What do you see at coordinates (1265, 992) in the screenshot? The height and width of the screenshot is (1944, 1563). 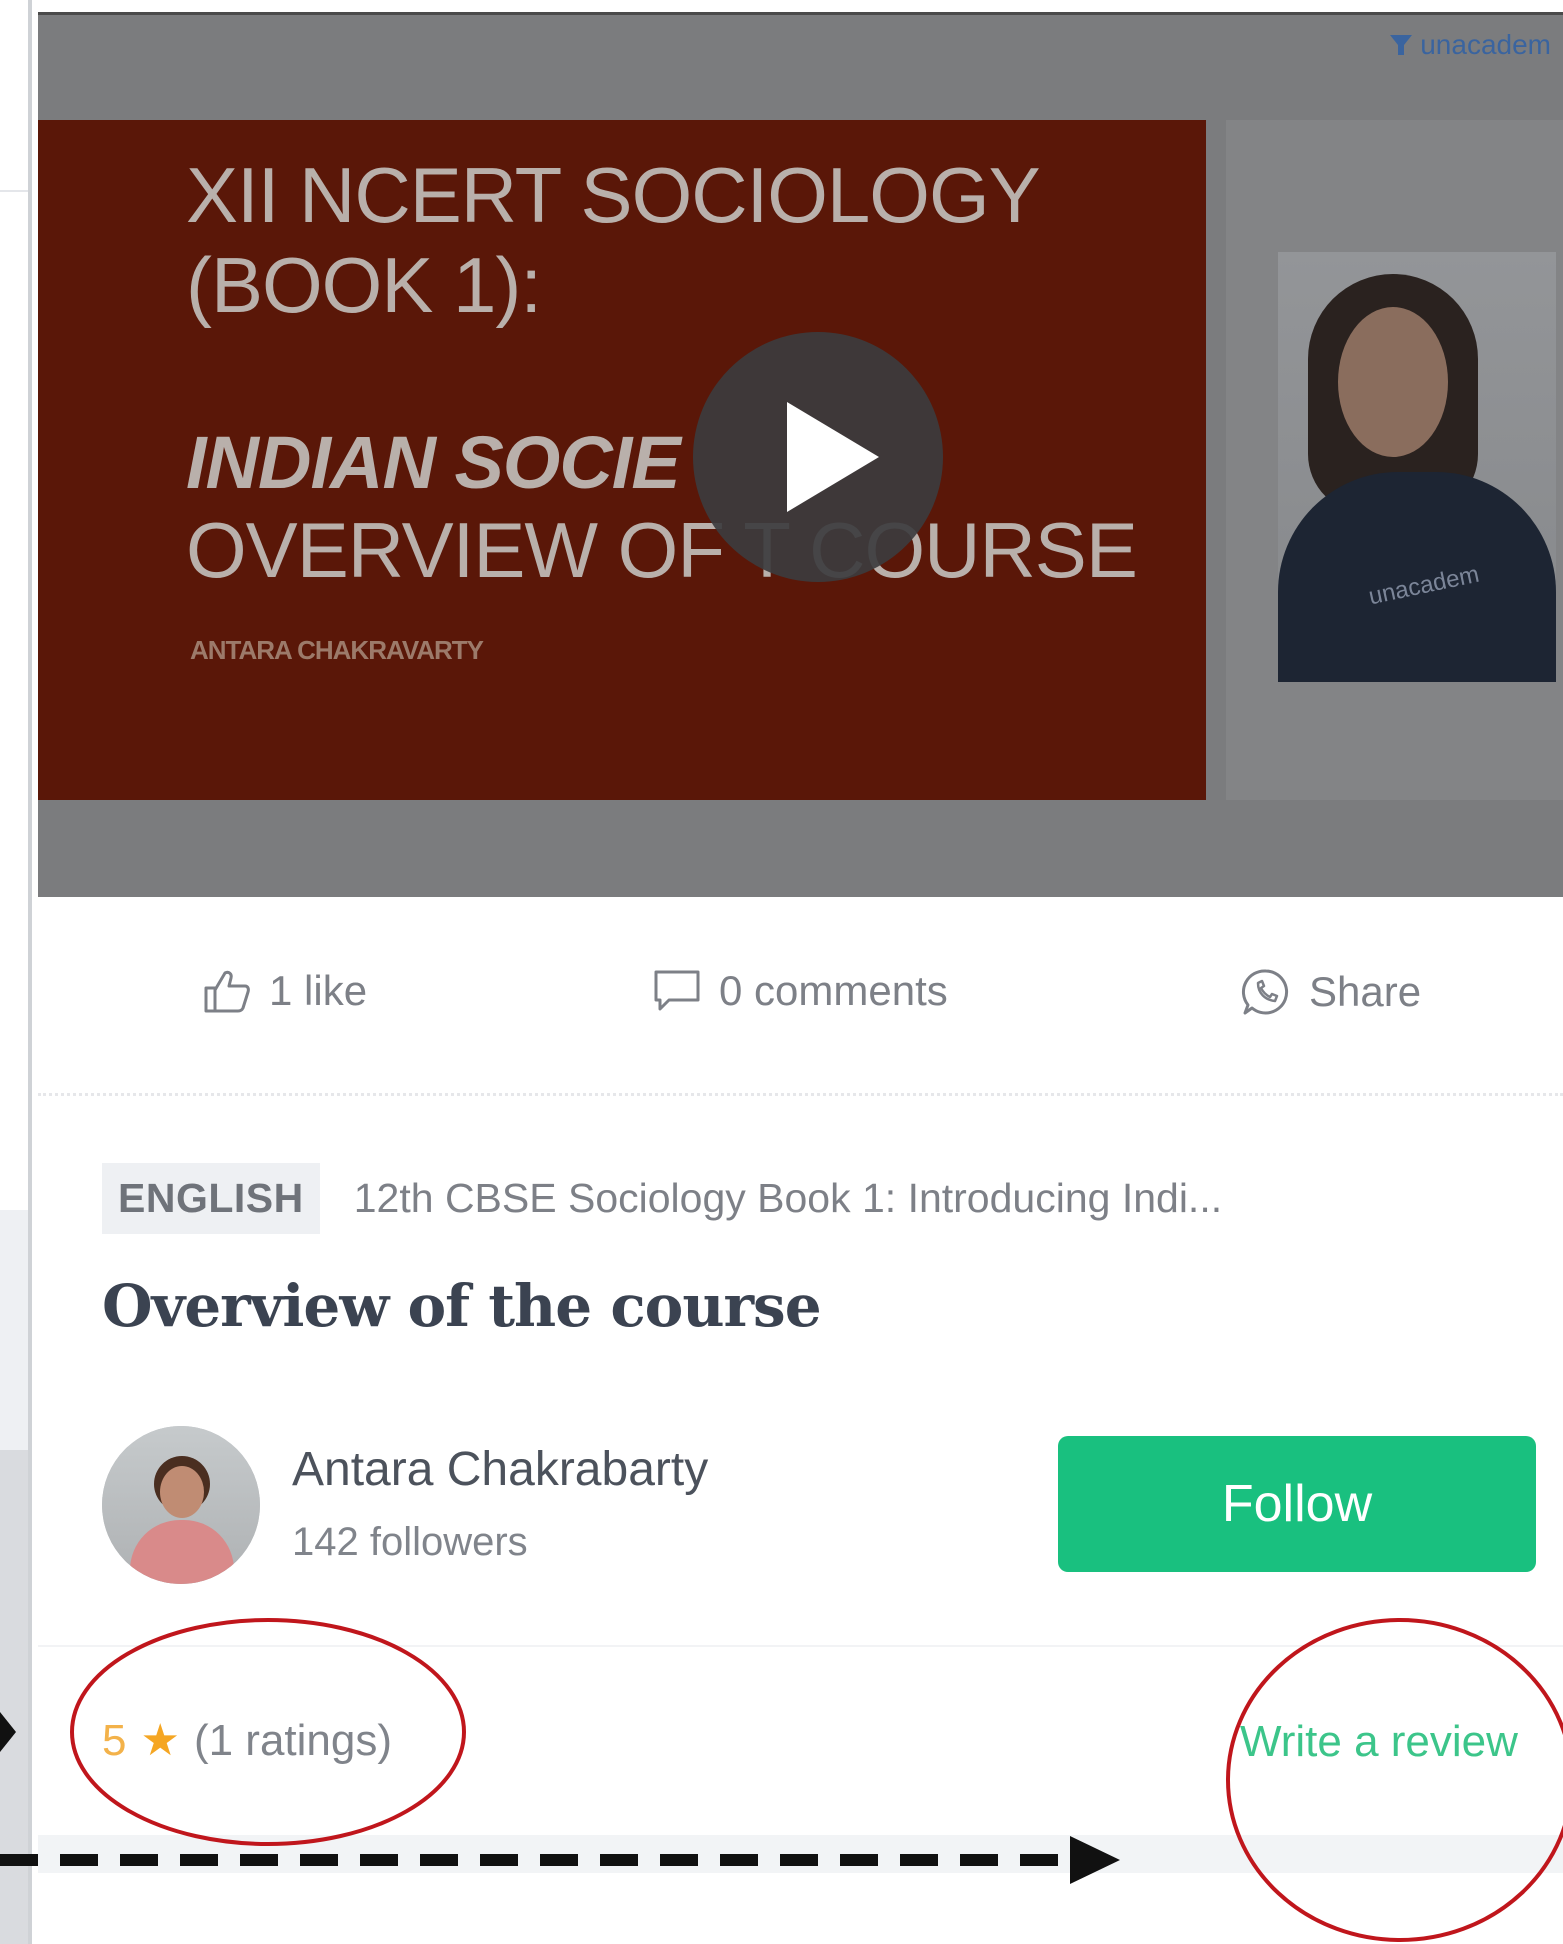 I see `whatsapp-icon` at bounding box center [1265, 992].